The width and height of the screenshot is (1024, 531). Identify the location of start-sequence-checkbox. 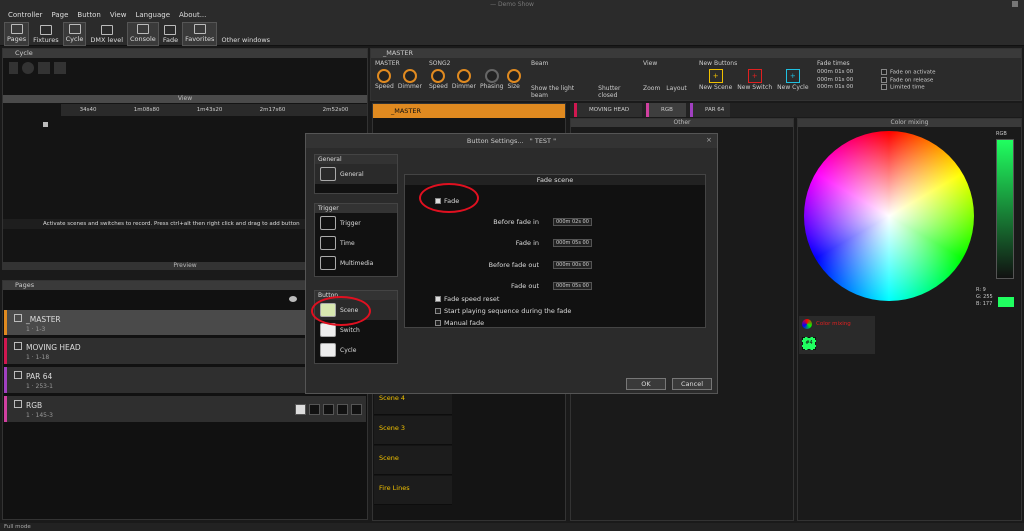
(438, 311).